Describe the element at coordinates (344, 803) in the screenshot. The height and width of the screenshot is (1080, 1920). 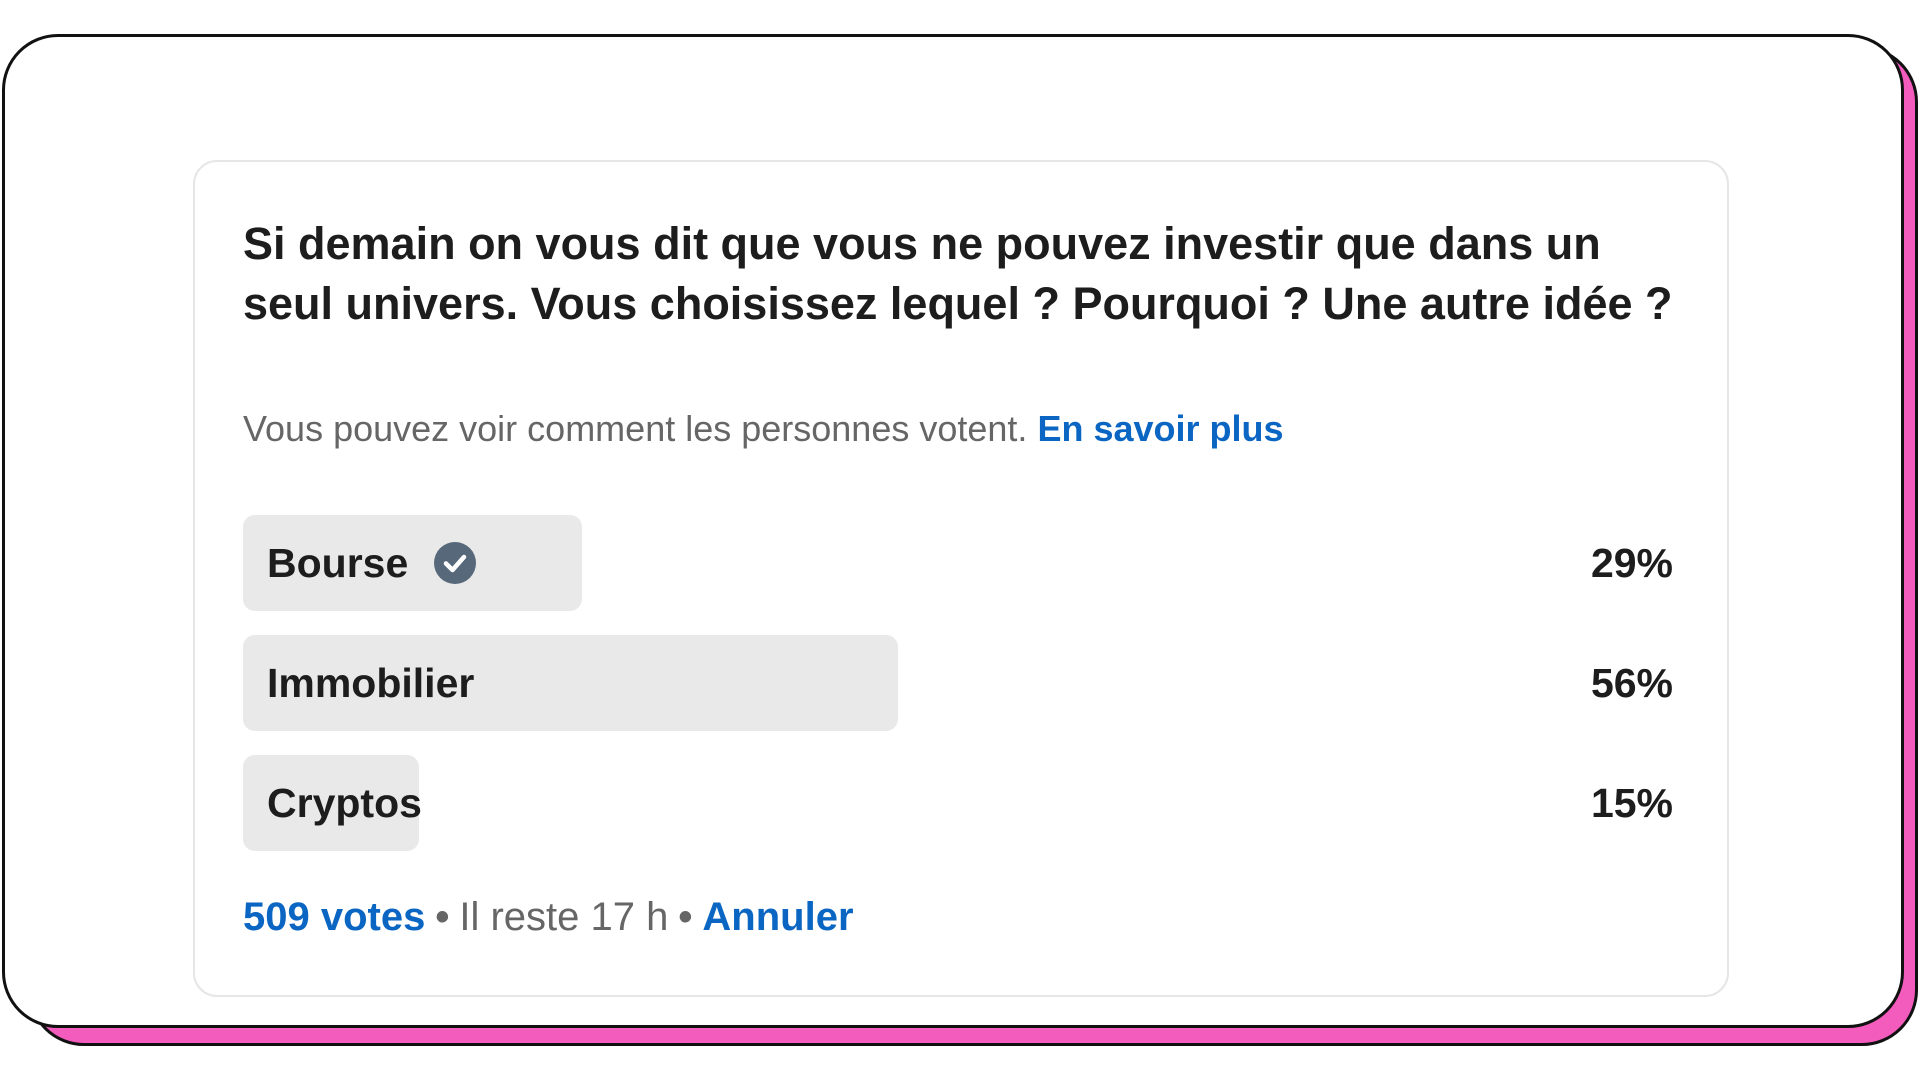
I see `poll-option-label: Cryptos` at that location.